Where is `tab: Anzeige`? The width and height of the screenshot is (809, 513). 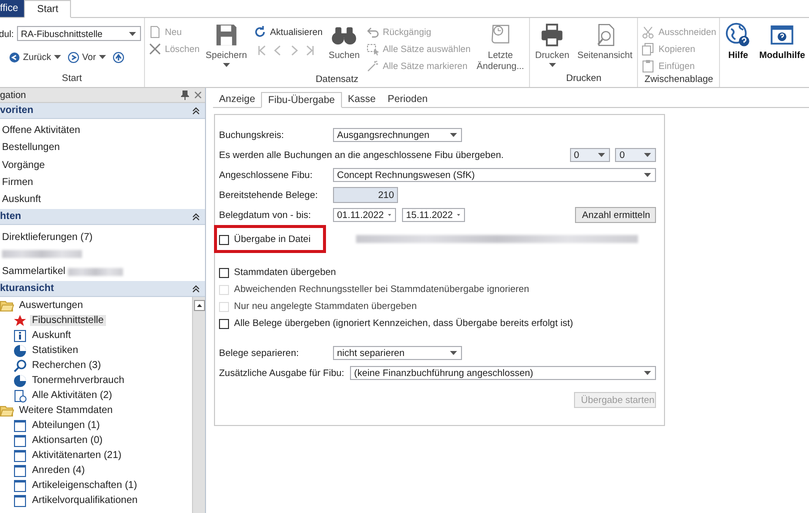
tab: Anzeige is located at coordinates (237, 99).